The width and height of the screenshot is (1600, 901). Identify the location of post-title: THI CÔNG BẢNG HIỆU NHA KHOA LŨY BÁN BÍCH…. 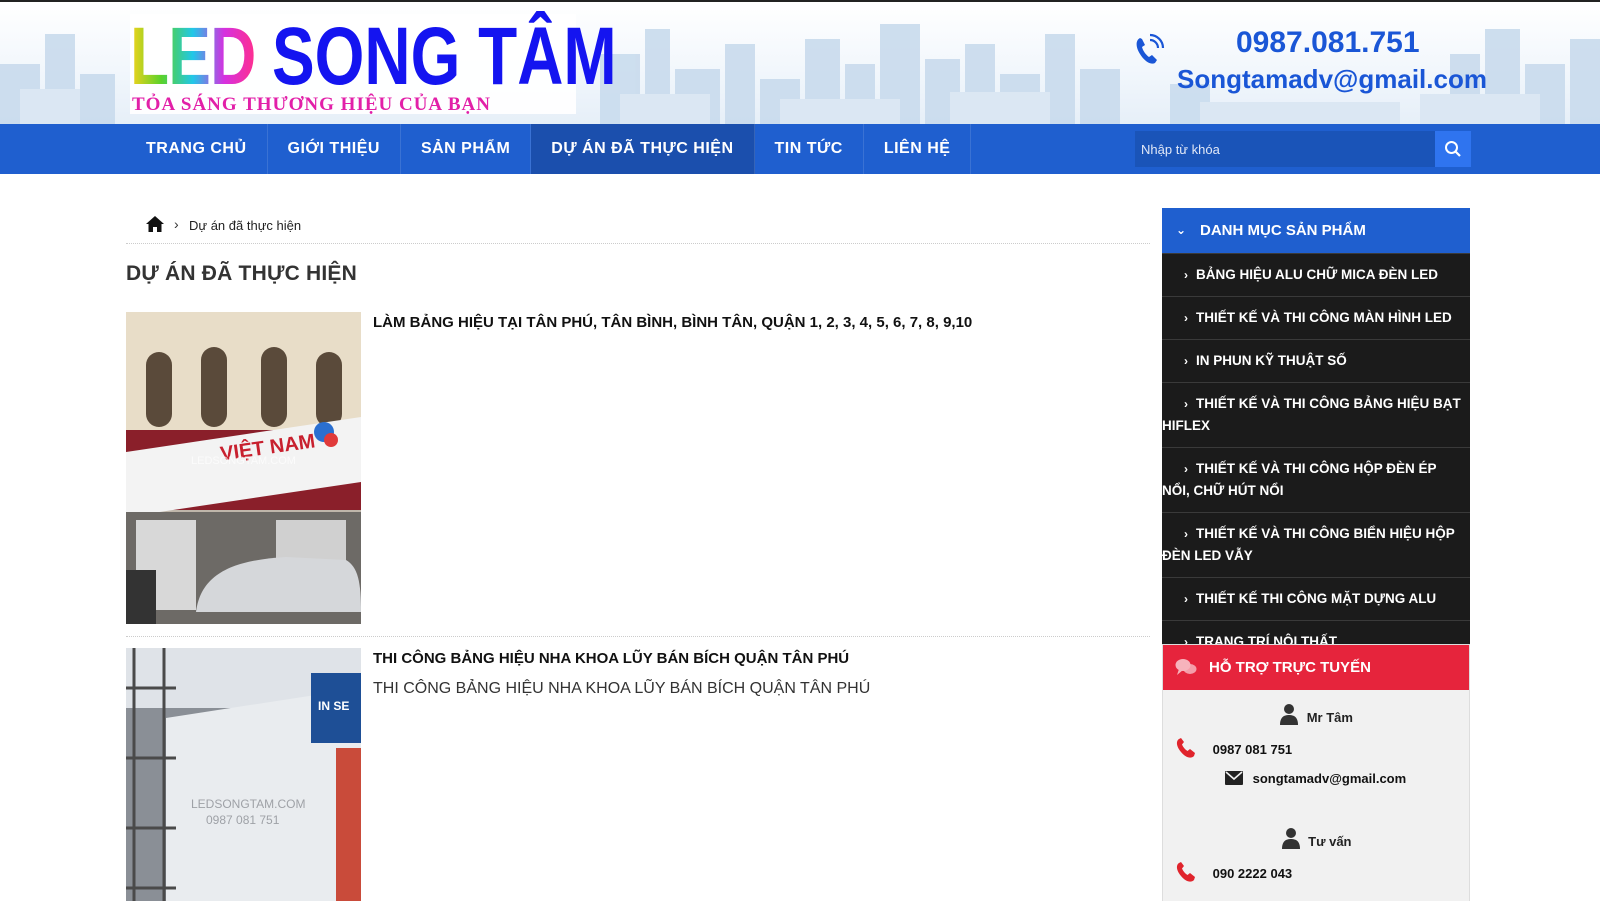
(611, 658).